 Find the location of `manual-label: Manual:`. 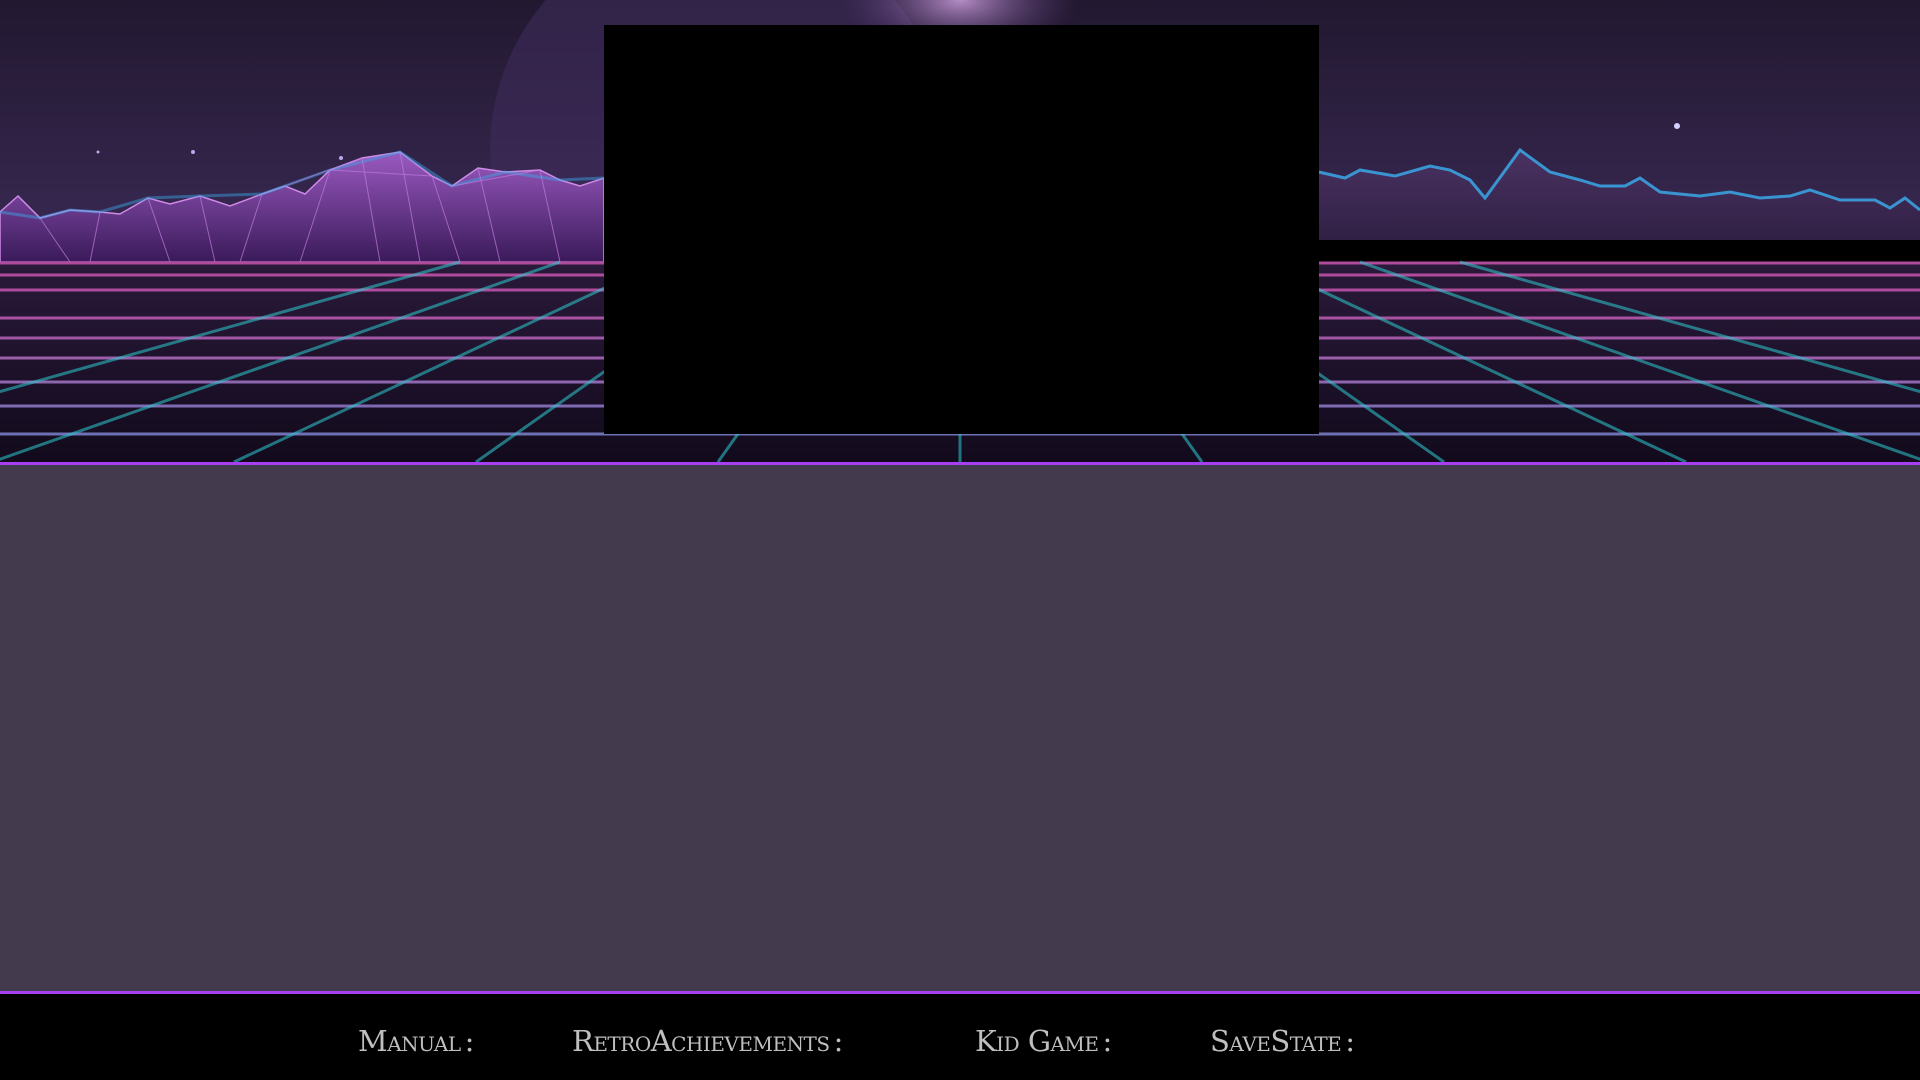

manual-label: Manual: is located at coordinates (416, 1041).